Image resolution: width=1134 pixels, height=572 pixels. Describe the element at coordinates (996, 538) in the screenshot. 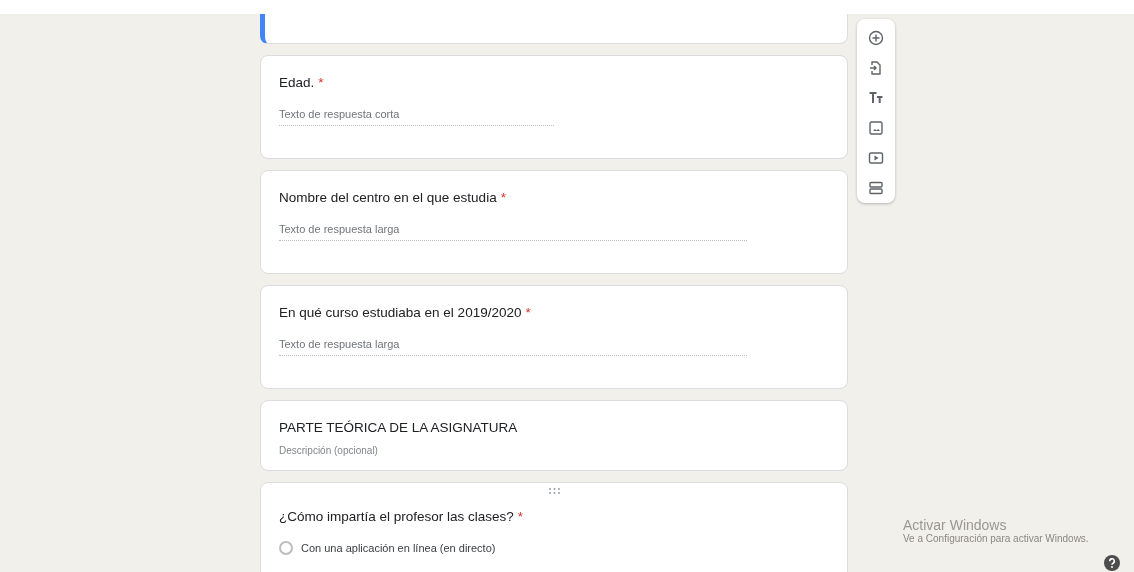

I see `notice-text: Ve a Configuración para activar Windows.` at that location.